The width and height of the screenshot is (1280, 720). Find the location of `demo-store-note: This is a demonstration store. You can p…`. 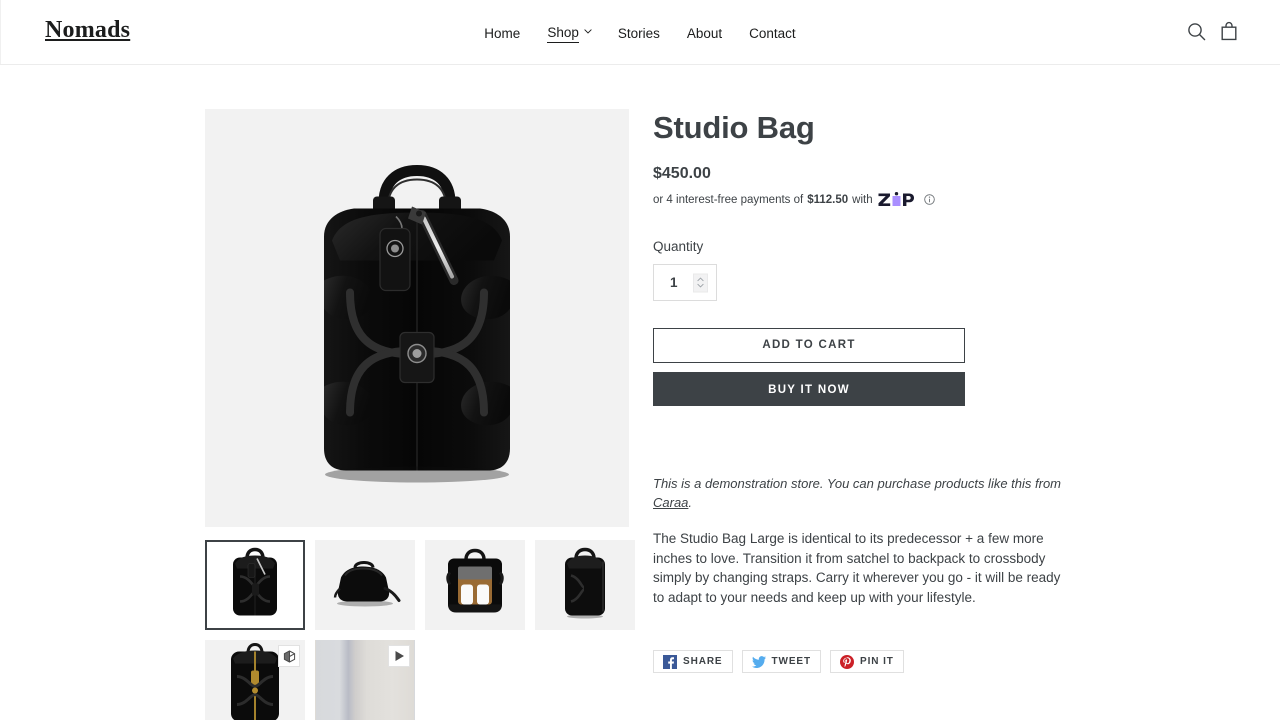

demo-store-note: This is a demonstration store. You can p… is located at coordinates (863, 493).